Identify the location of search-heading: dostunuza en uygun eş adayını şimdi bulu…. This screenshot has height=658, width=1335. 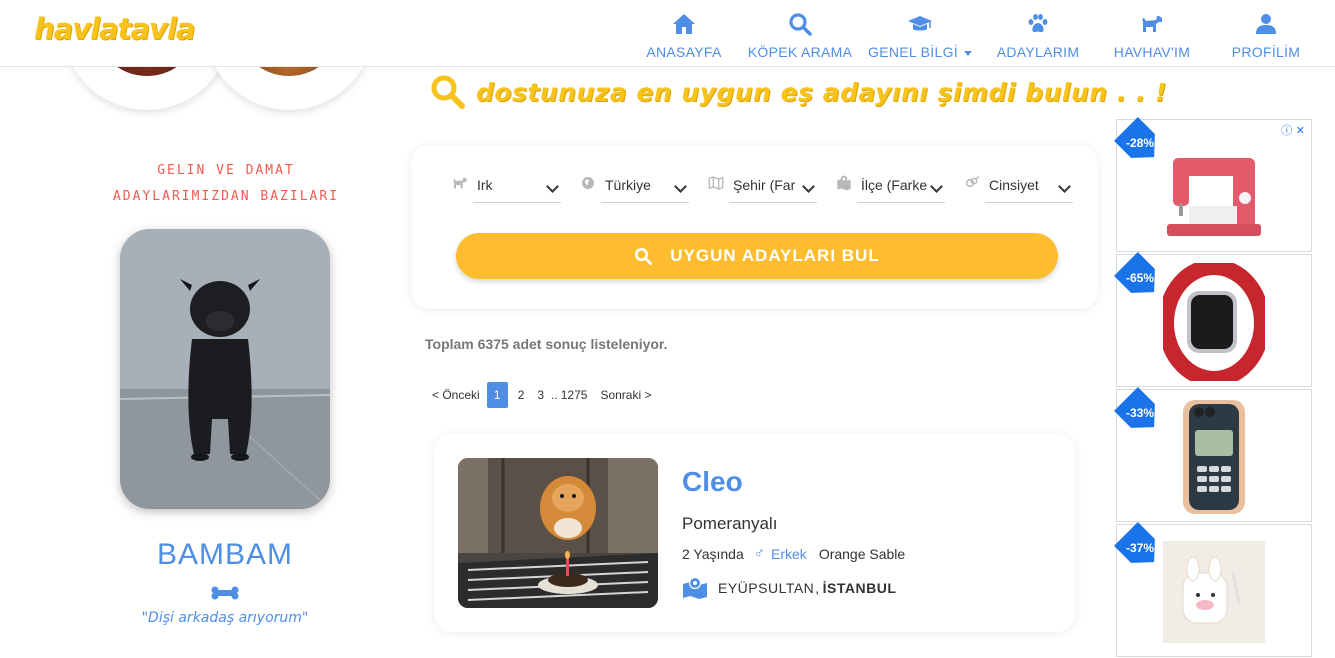
(798, 92).